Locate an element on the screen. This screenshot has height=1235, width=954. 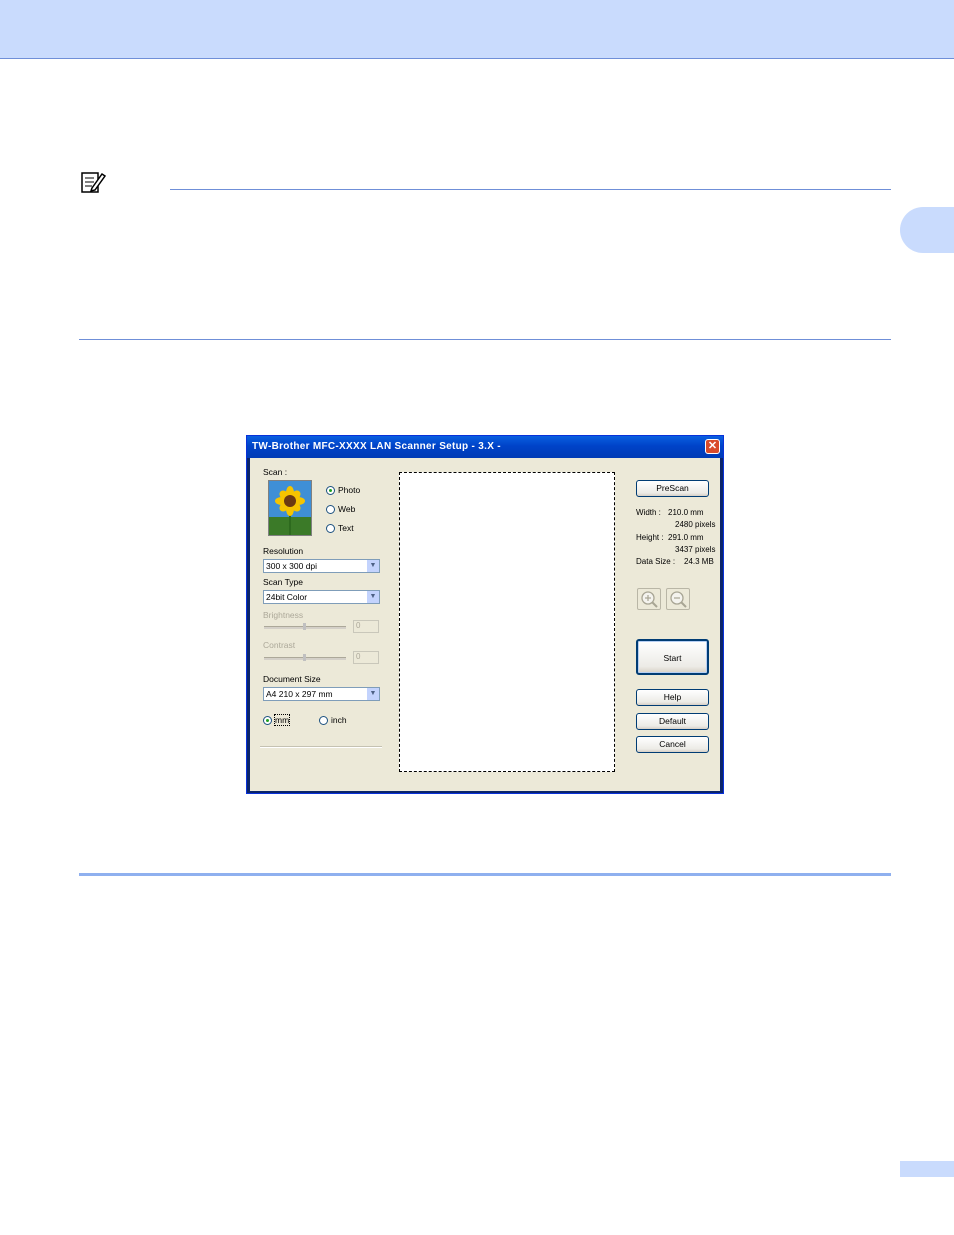
contrast-slider-thumb is located at coordinates (304, 657).